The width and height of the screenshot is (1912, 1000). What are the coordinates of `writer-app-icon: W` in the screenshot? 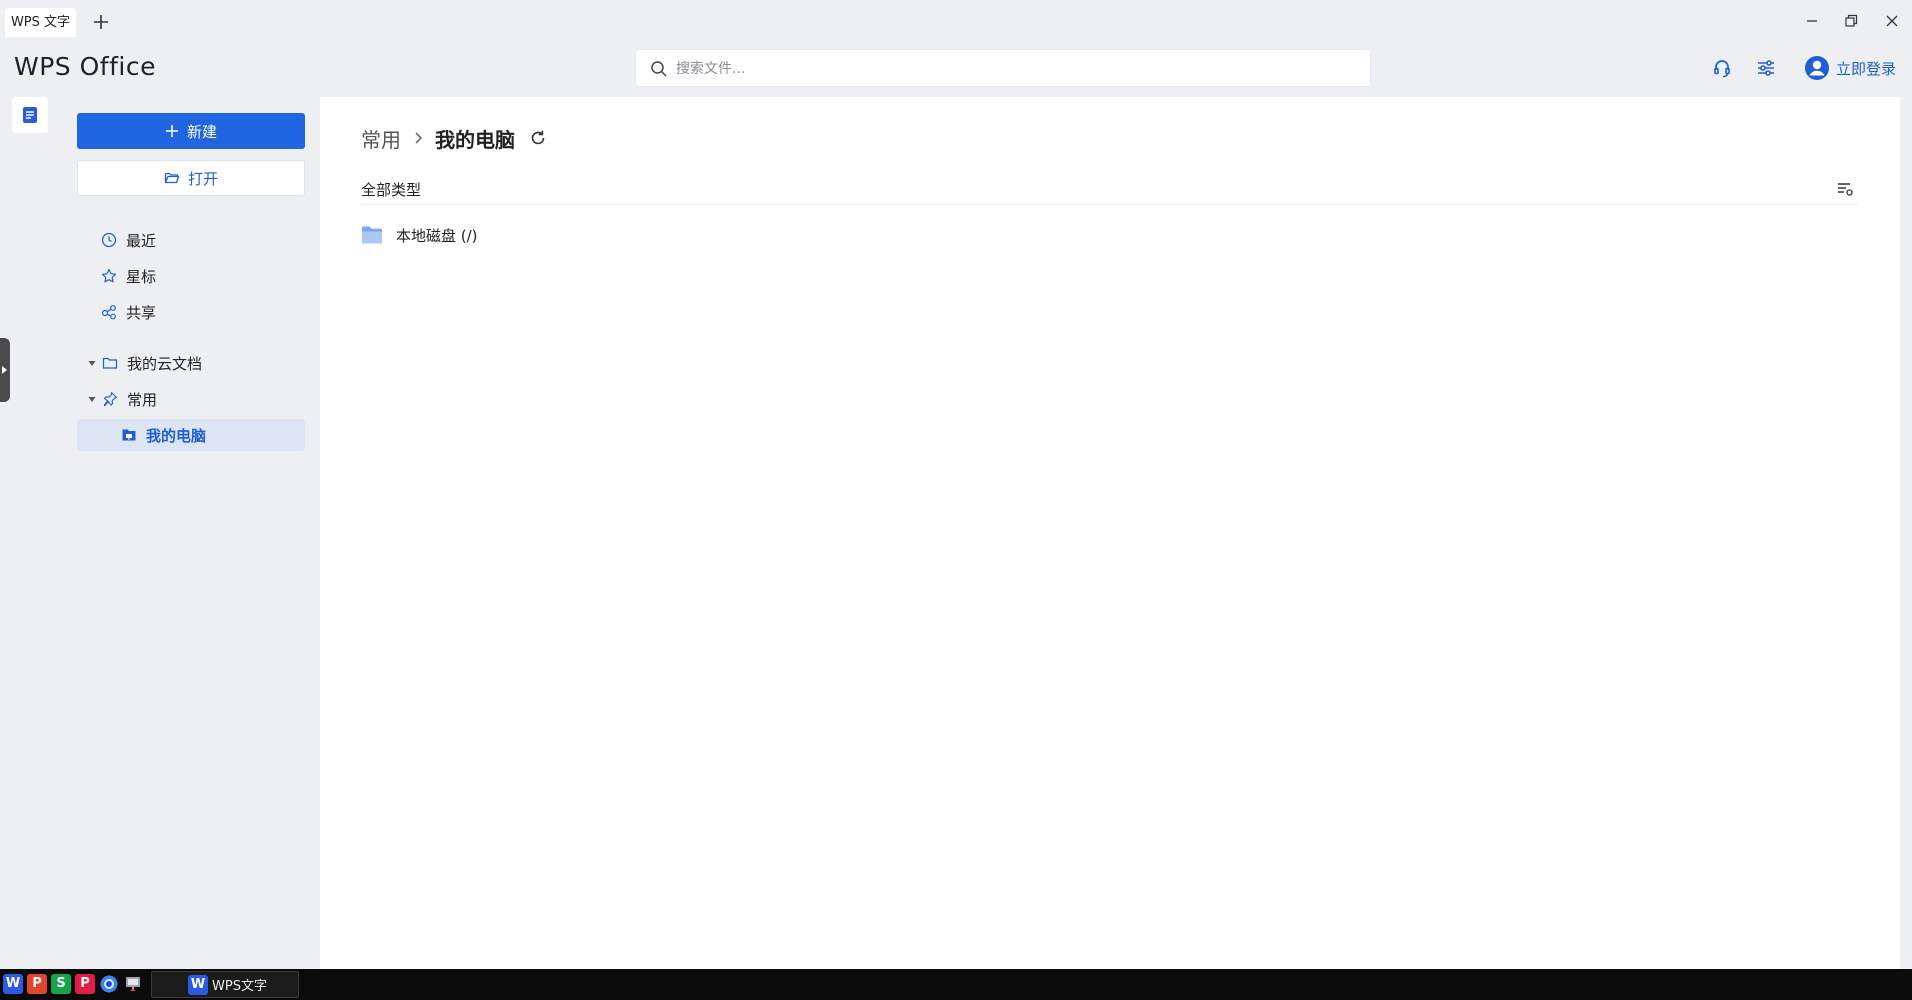 It's located at (198, 984).